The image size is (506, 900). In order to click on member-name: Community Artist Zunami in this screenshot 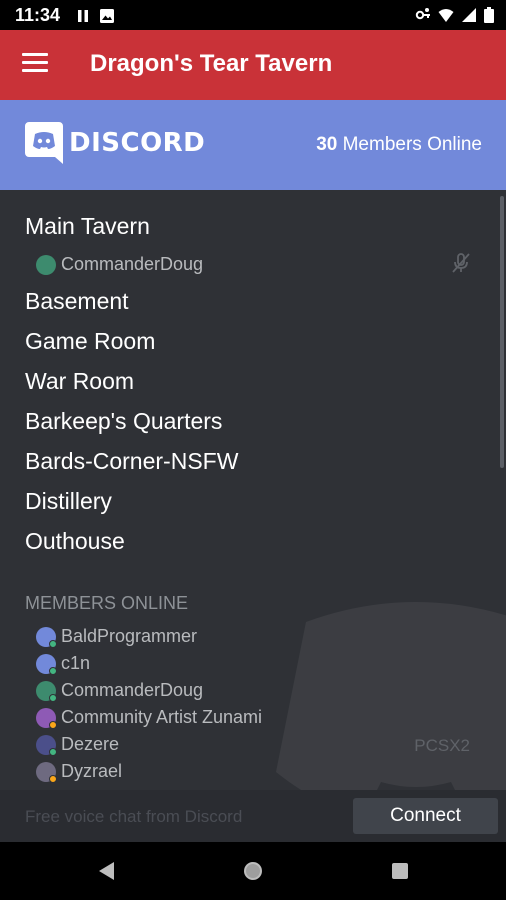, I will do `click(162, 717)`.